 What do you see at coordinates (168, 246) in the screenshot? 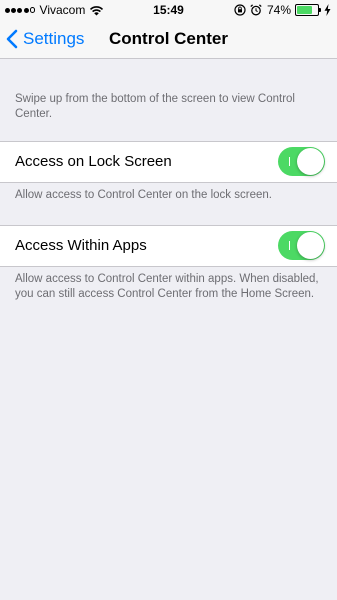
I see `setting-row-within-apps: Access Within Apps` at bounding box center [168, 246].